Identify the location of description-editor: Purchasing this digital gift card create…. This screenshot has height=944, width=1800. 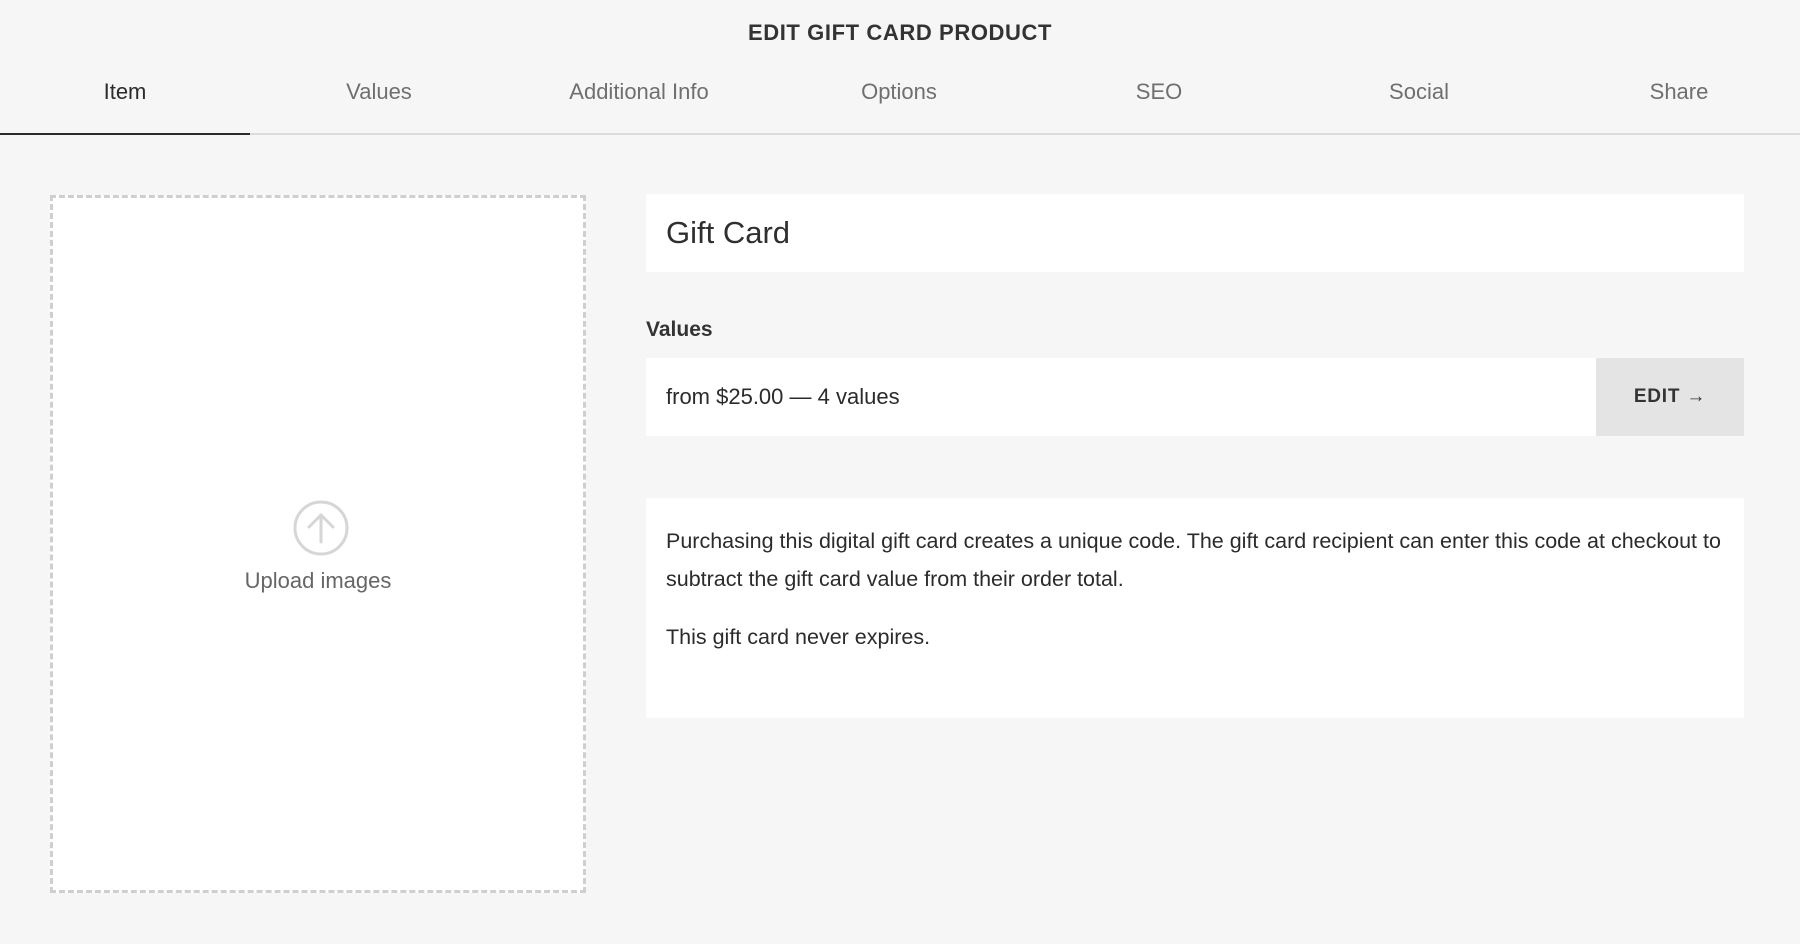
(1195, 608).